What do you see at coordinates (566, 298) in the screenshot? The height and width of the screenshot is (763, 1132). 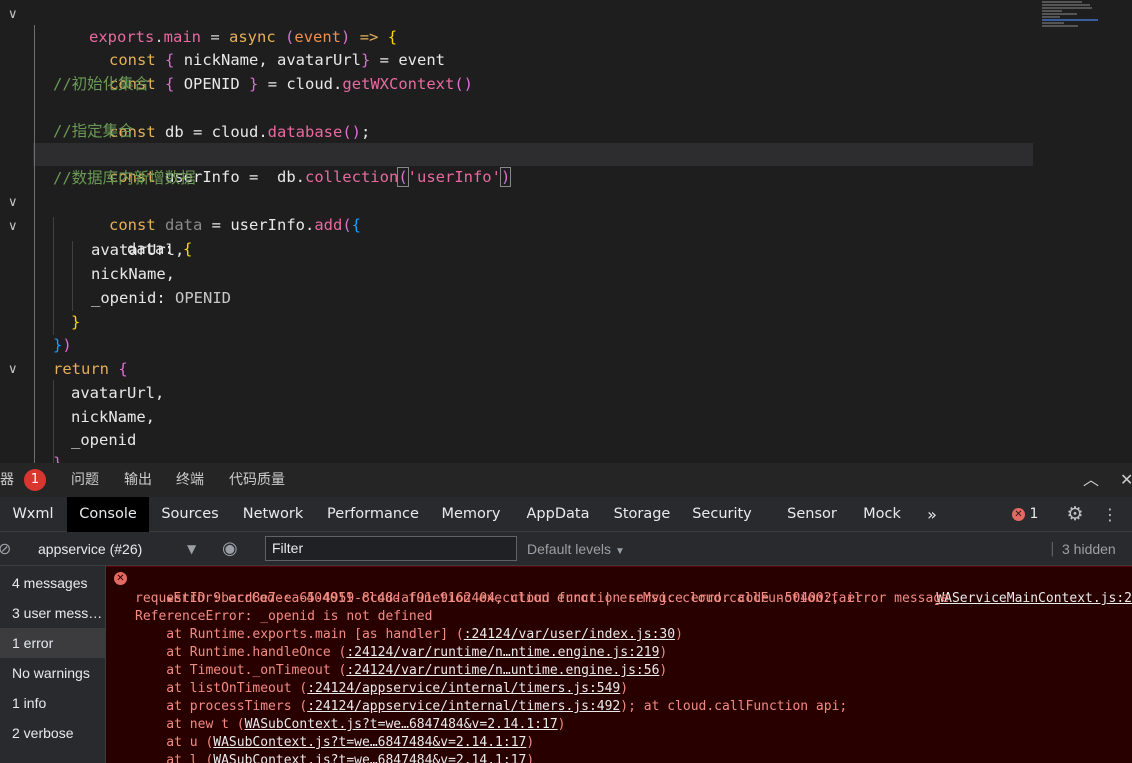 I see `code-line: _openid: OPENID` at bounding box center [566, 298].